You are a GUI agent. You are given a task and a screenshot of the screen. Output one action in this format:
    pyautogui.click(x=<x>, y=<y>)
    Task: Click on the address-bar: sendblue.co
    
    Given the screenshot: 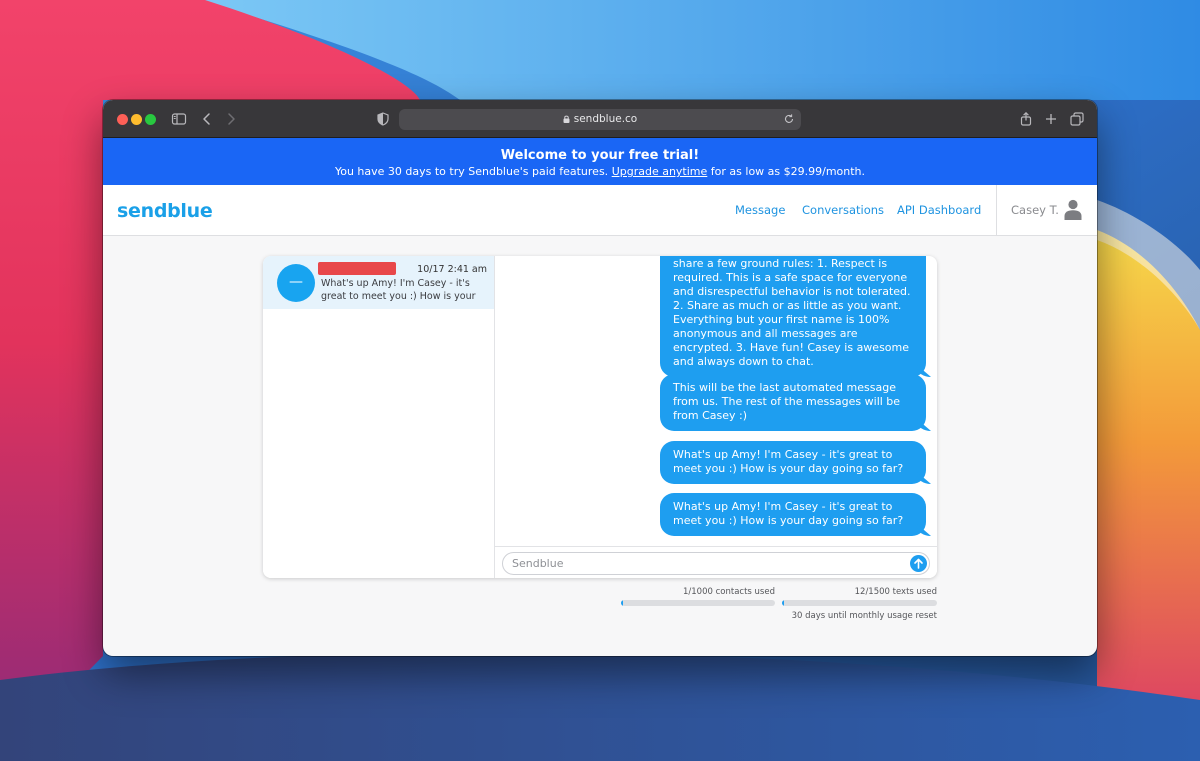 What is the action you would take?
    pyautogui.click(x=600, y=119)
    